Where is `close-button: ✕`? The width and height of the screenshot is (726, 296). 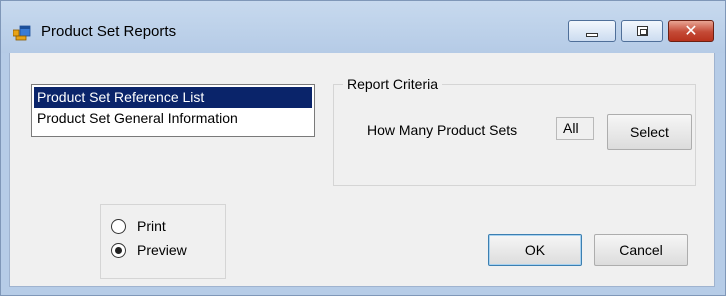
close-button: ✕ is located at coordinates (691, 31).